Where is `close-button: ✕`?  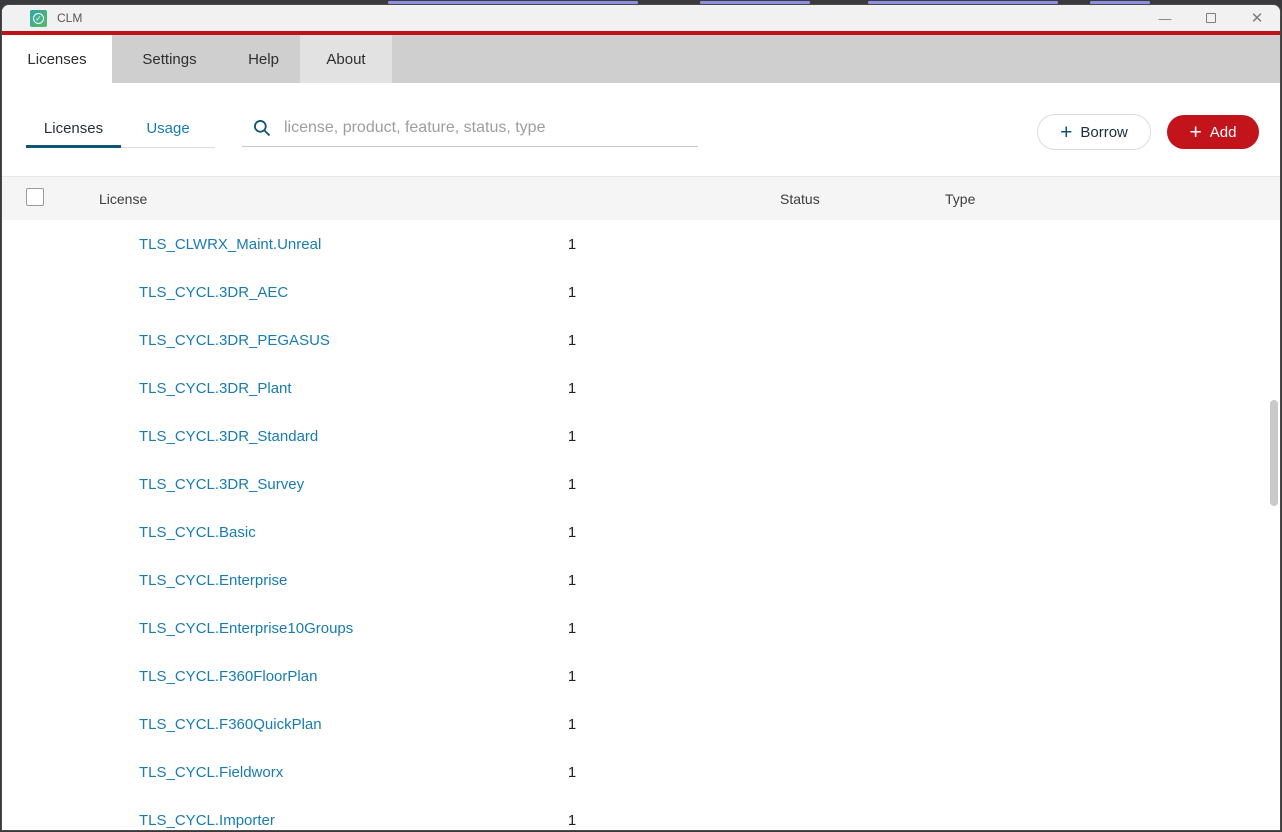
close-button: ✕ is located at coordinates (1257, 18).